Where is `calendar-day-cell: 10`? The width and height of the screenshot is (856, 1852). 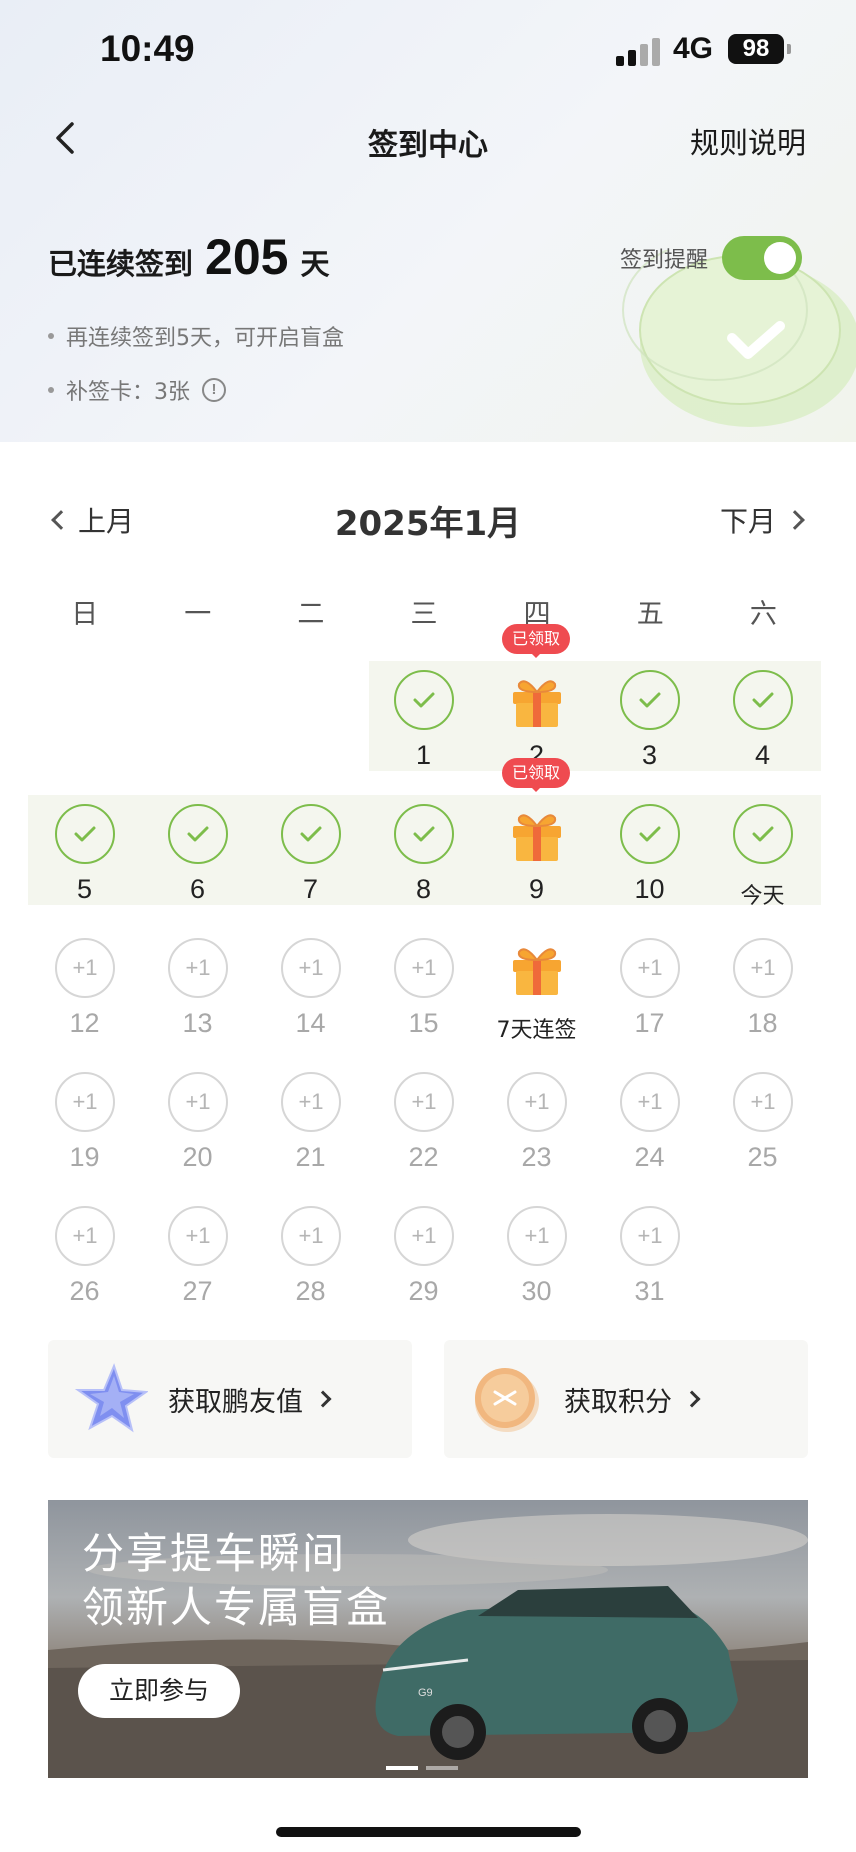
calendar-day-cell: 10 is located at coordinates (649, 859).